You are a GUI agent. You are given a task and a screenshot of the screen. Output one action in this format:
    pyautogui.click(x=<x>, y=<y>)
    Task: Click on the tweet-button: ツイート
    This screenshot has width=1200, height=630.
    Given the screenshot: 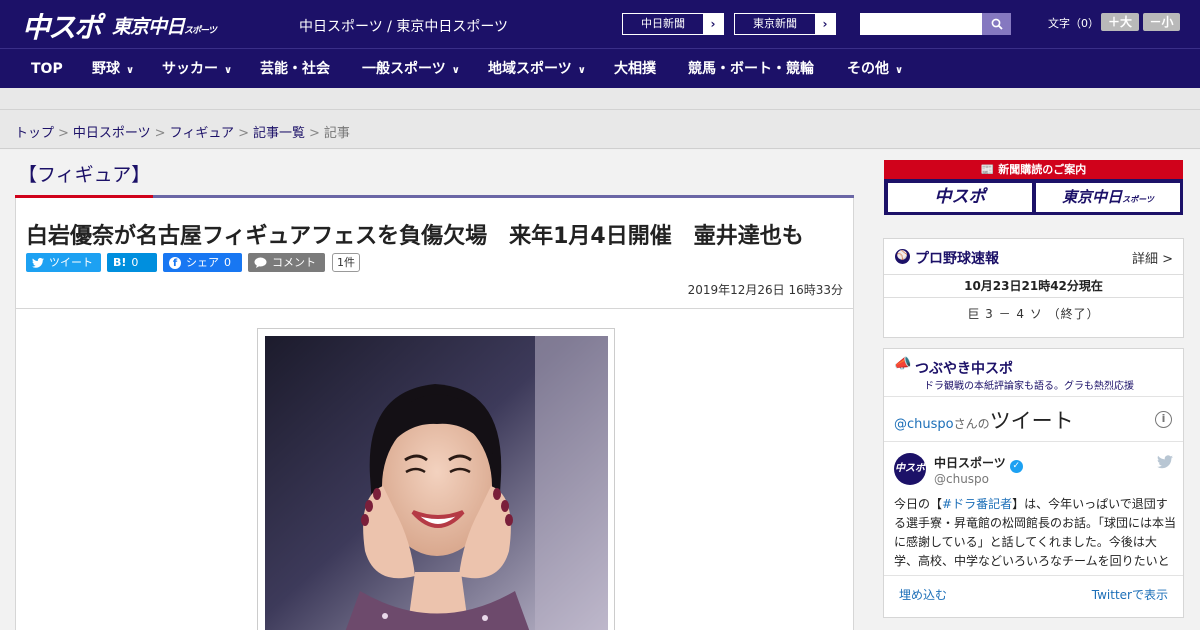 What is the action you would take?
    pyautogui.click(x=63, y=262)
    